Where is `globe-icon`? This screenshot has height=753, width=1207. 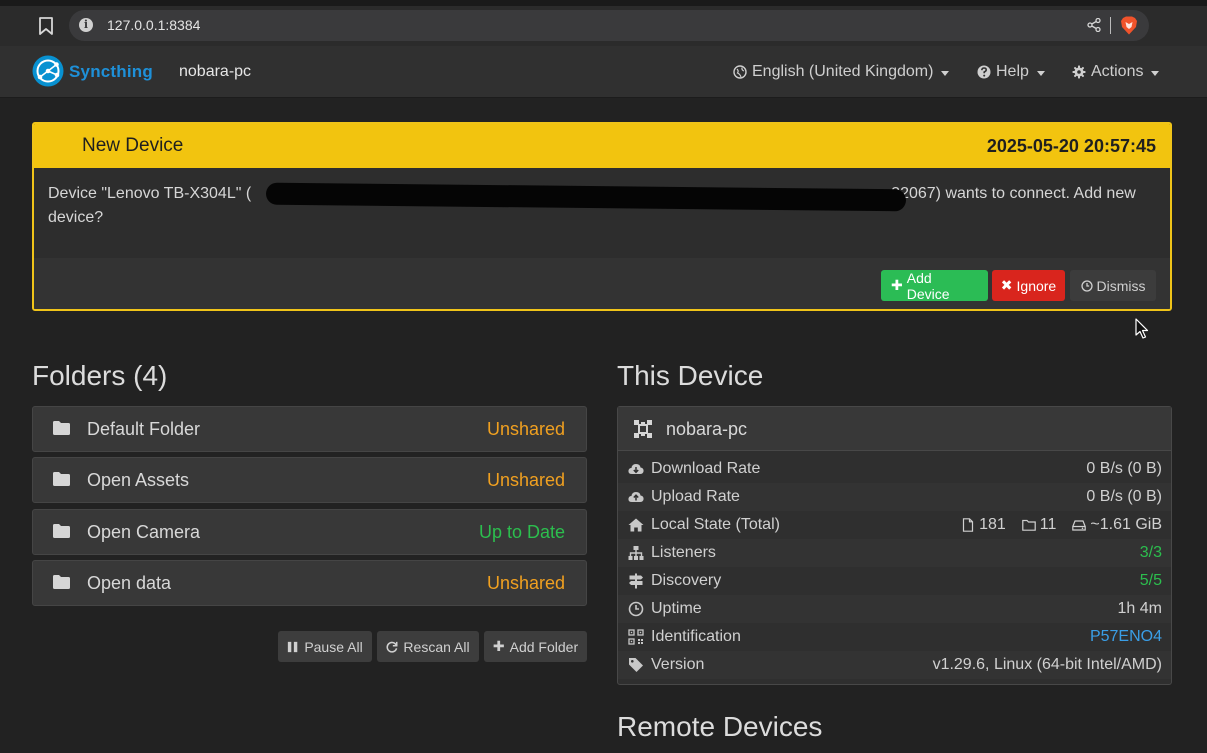 globe-icon is located at coordinates (740, 72).